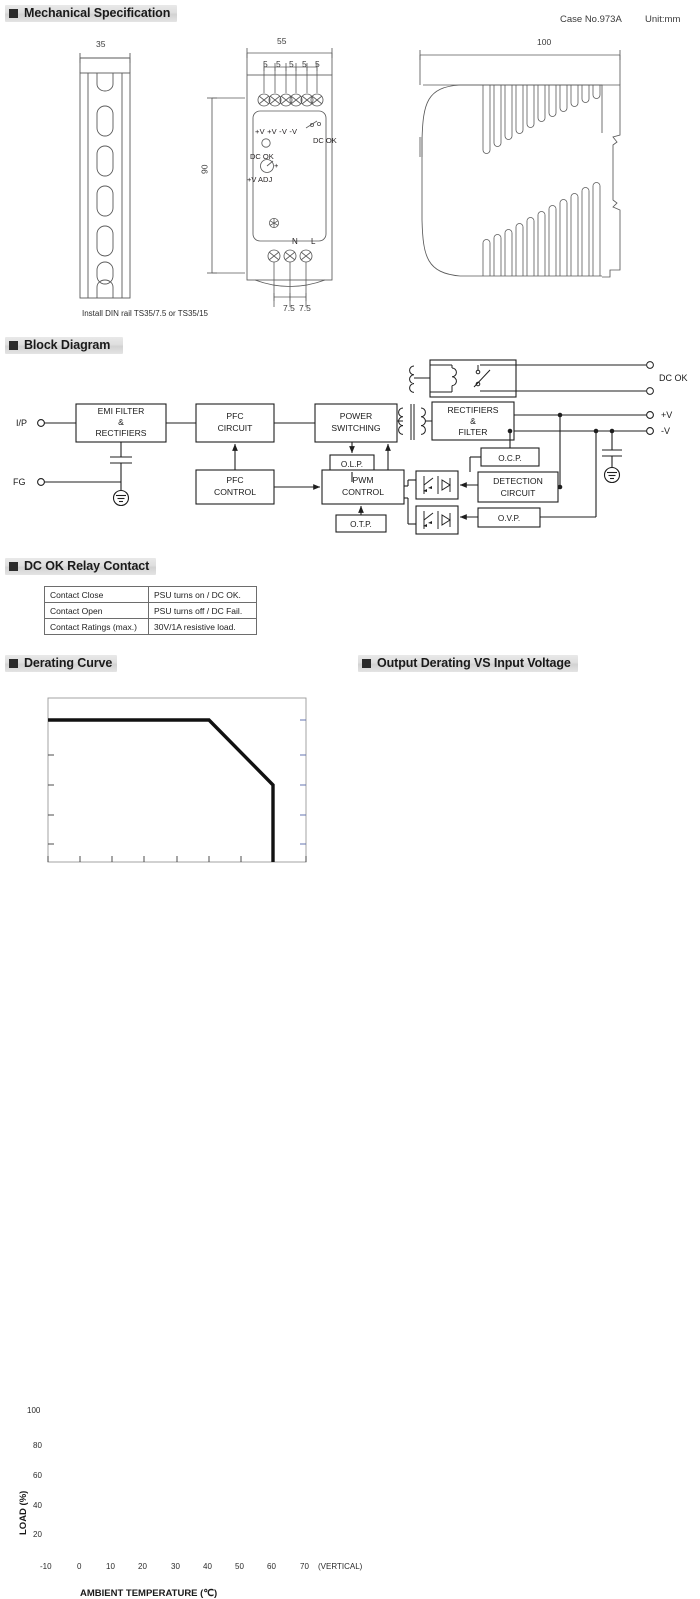  What do you see at coordinates (276, 165) in the screenshot?
I see `adj-plus-label: +` at bounding box center [276, 165].